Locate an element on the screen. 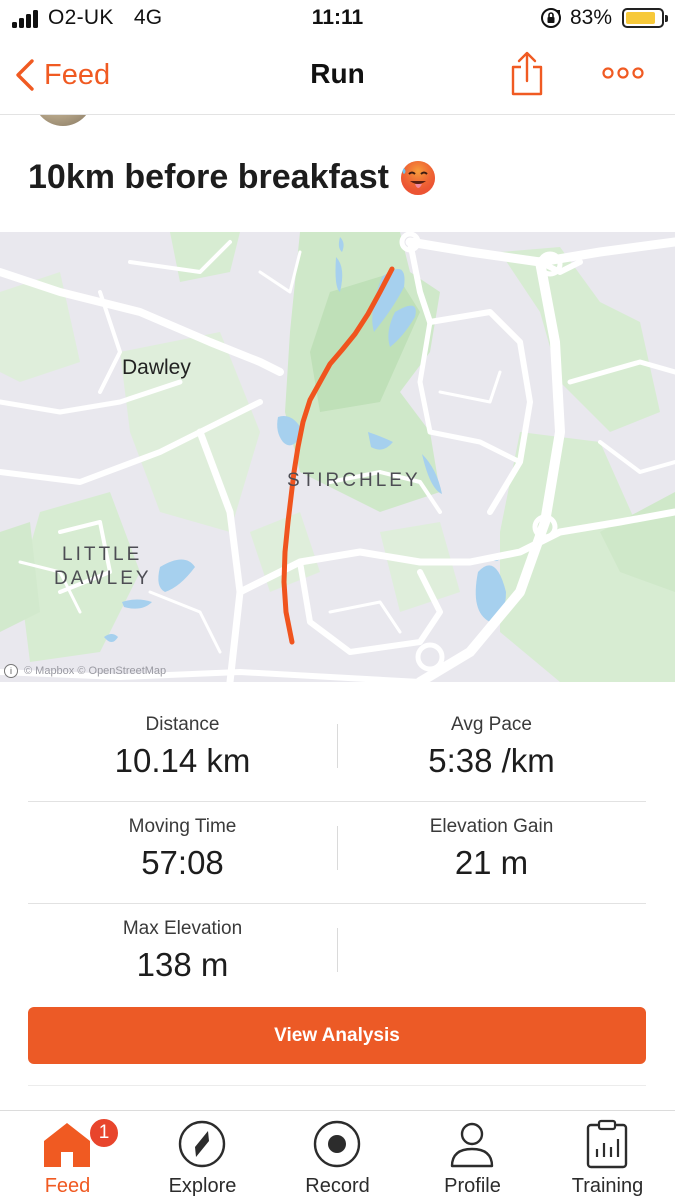 This screenshot has height=1200, width=675. compass-icon is located at coordinates (202, 1144).